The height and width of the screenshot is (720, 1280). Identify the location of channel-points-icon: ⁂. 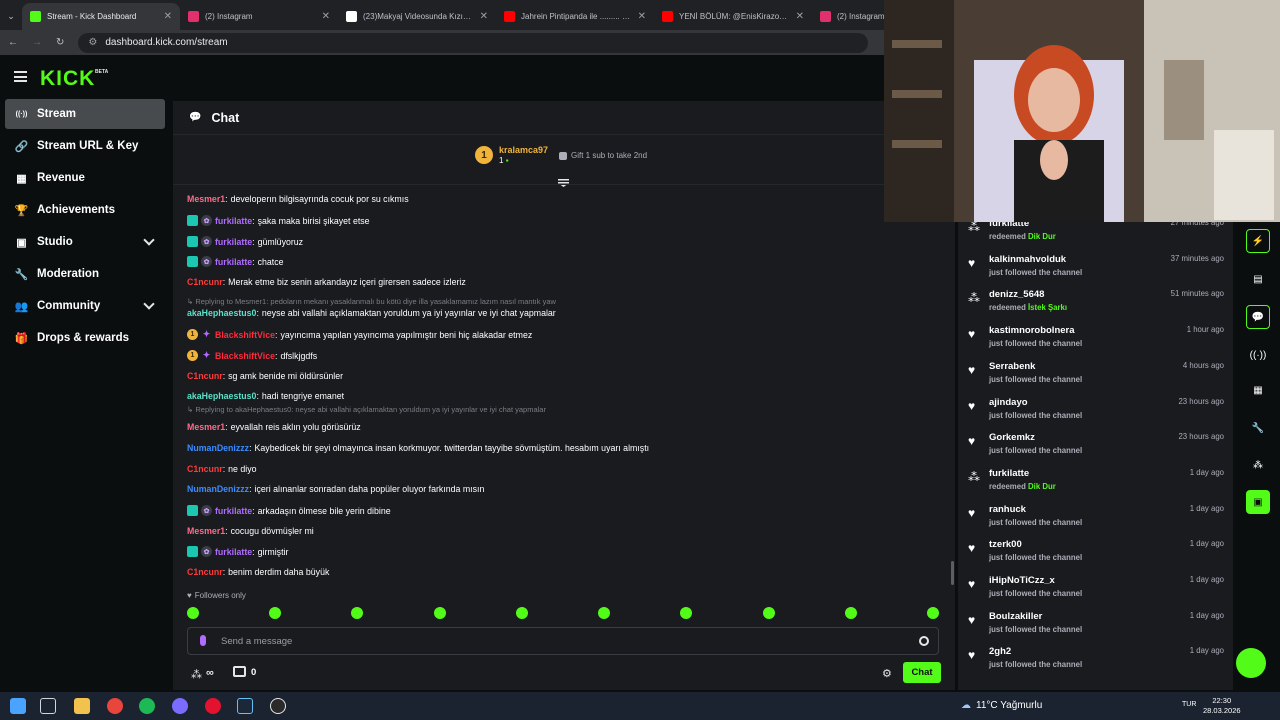
(196, 674).